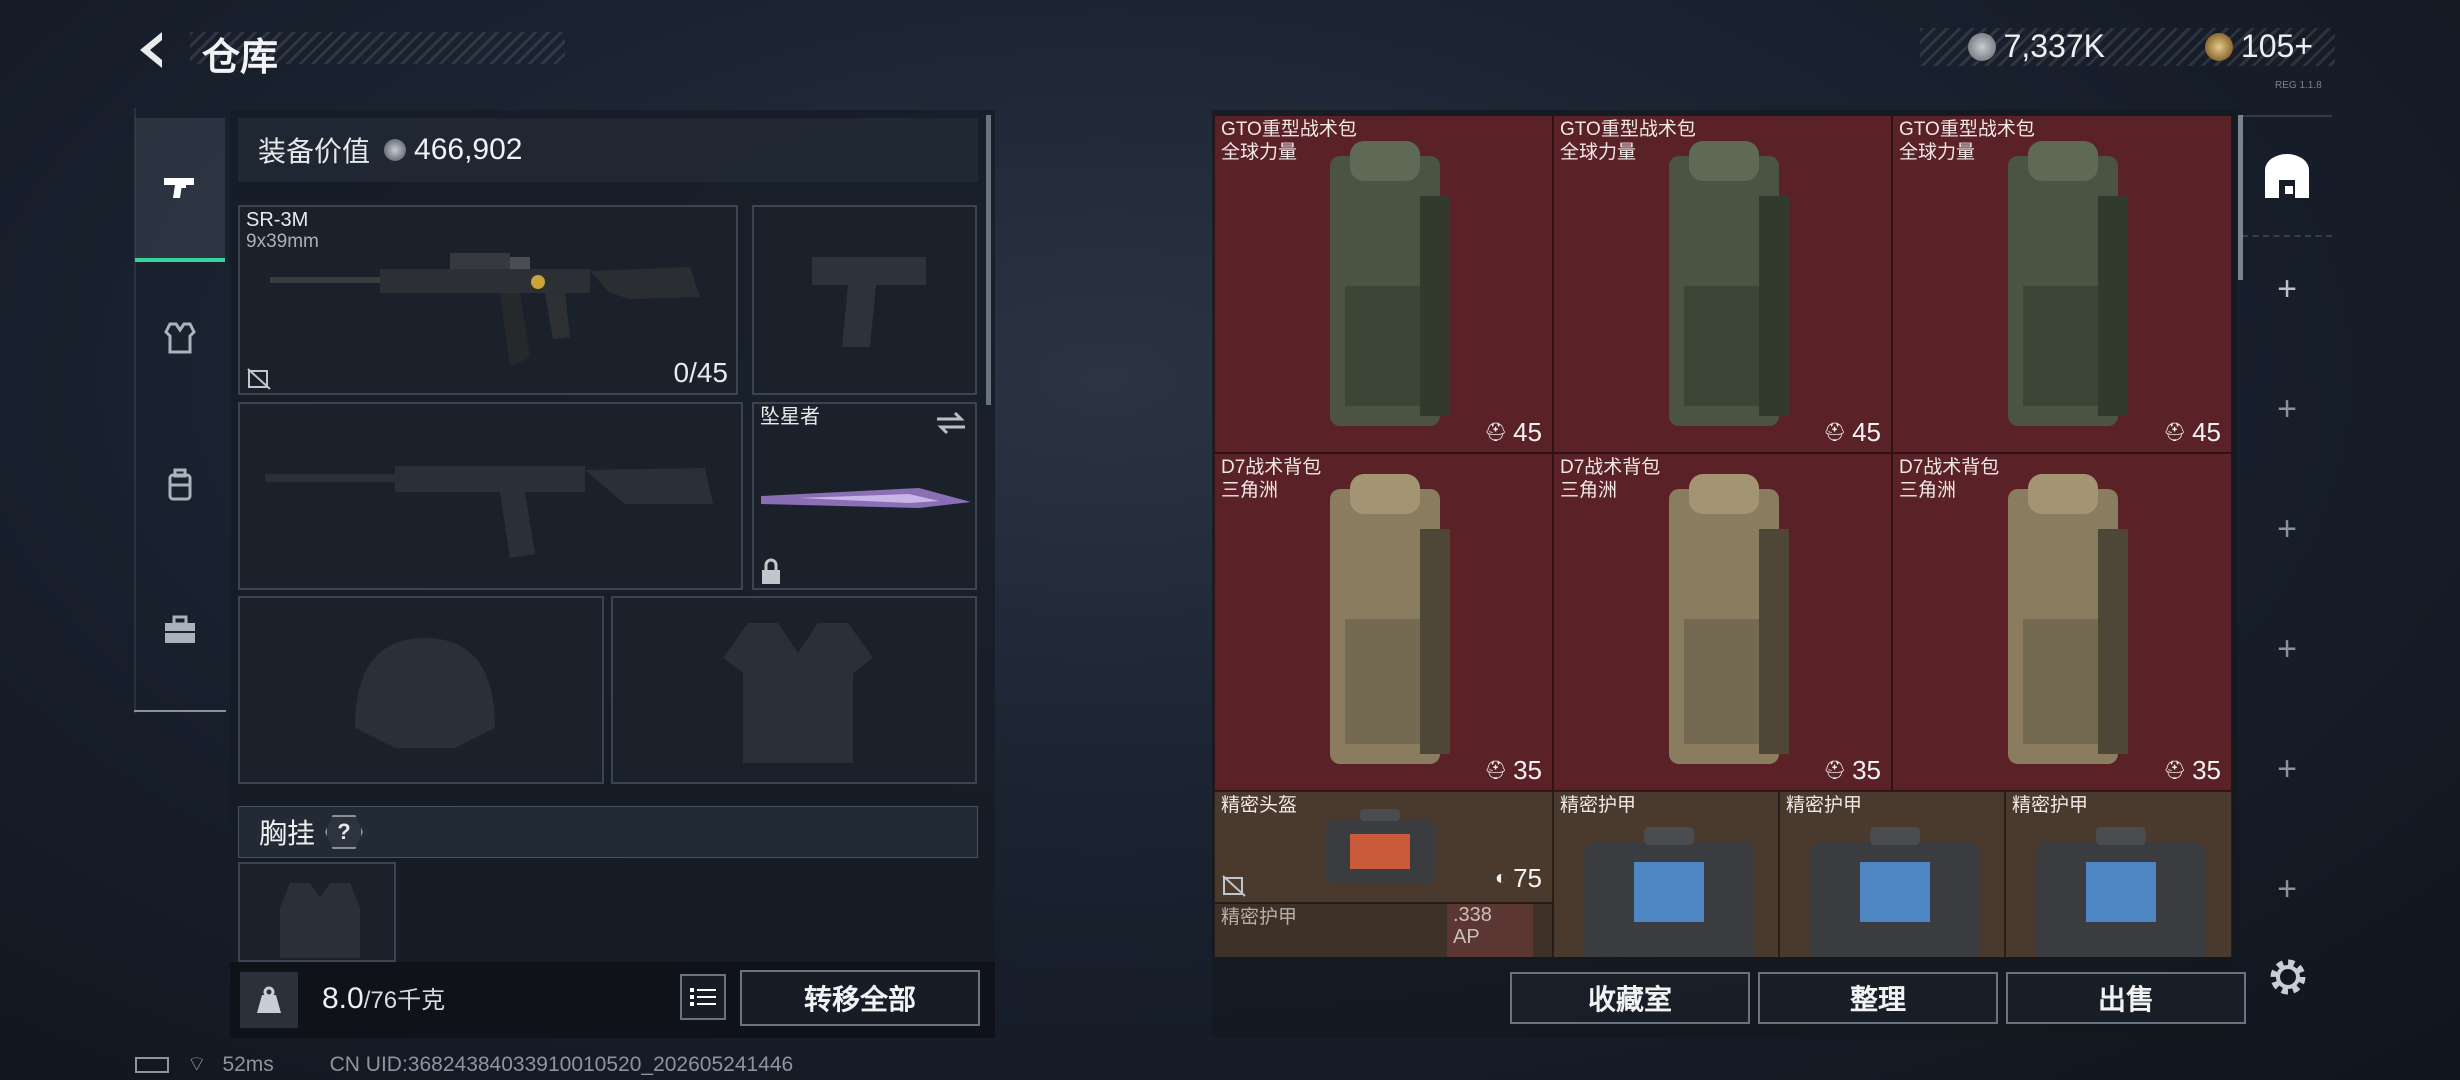  What do you see at coordinates (343, 998) in the screenshot?
I see `weight-current: 8.0` at bounding box center [343, 998].